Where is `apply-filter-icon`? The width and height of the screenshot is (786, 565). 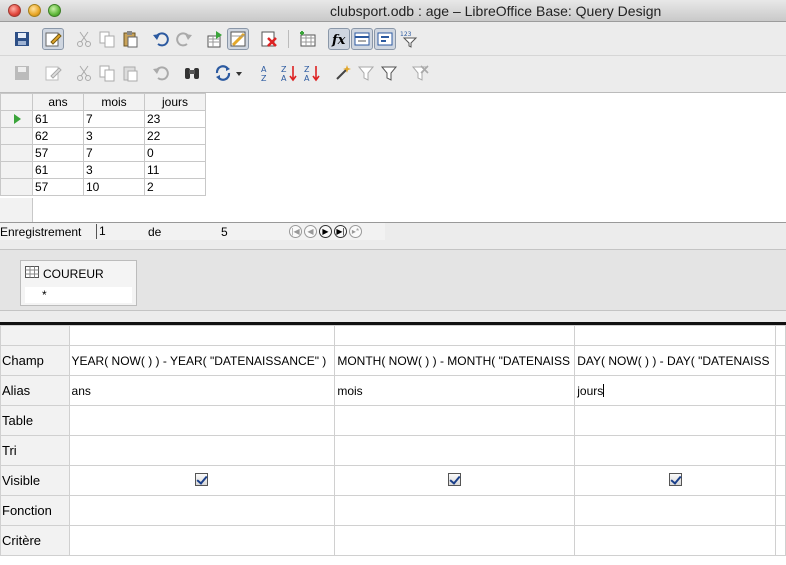 apply-filter-icon is located at coordinates (366, 73).